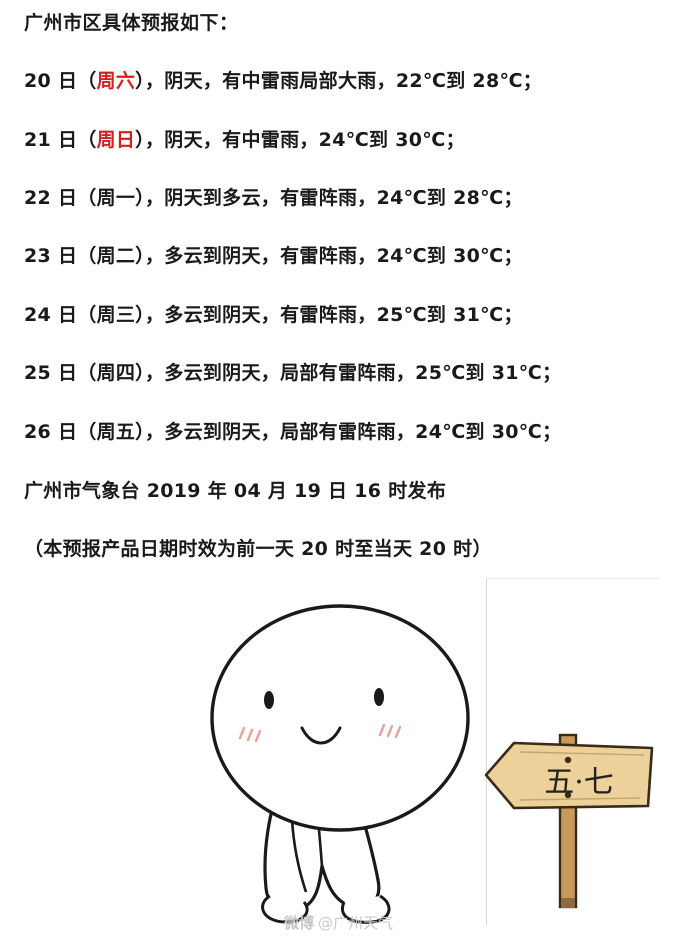 This screenshot has height=943, width=684. Describe the element at coordinates (269, 700) in the screenshot. I see `character-eye-left` at that location.